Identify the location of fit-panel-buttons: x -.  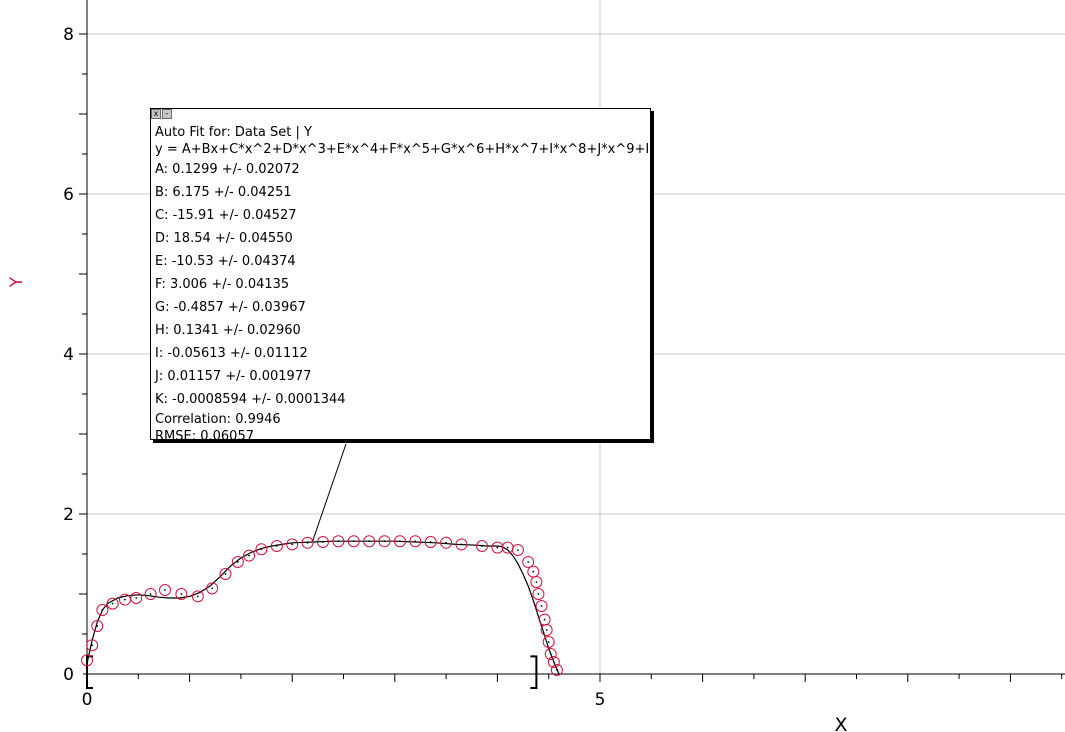
(161, 114).